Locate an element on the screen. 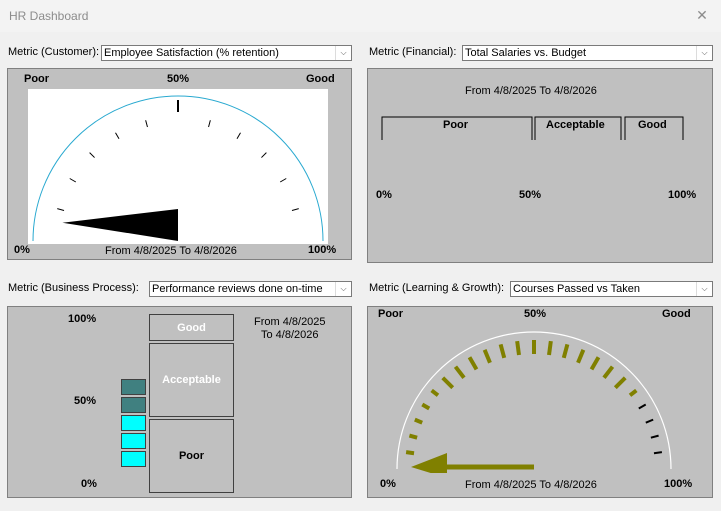 The width and height of the screenshot is (721, 511). learning-needle-head is located at coordinates (429, 463).